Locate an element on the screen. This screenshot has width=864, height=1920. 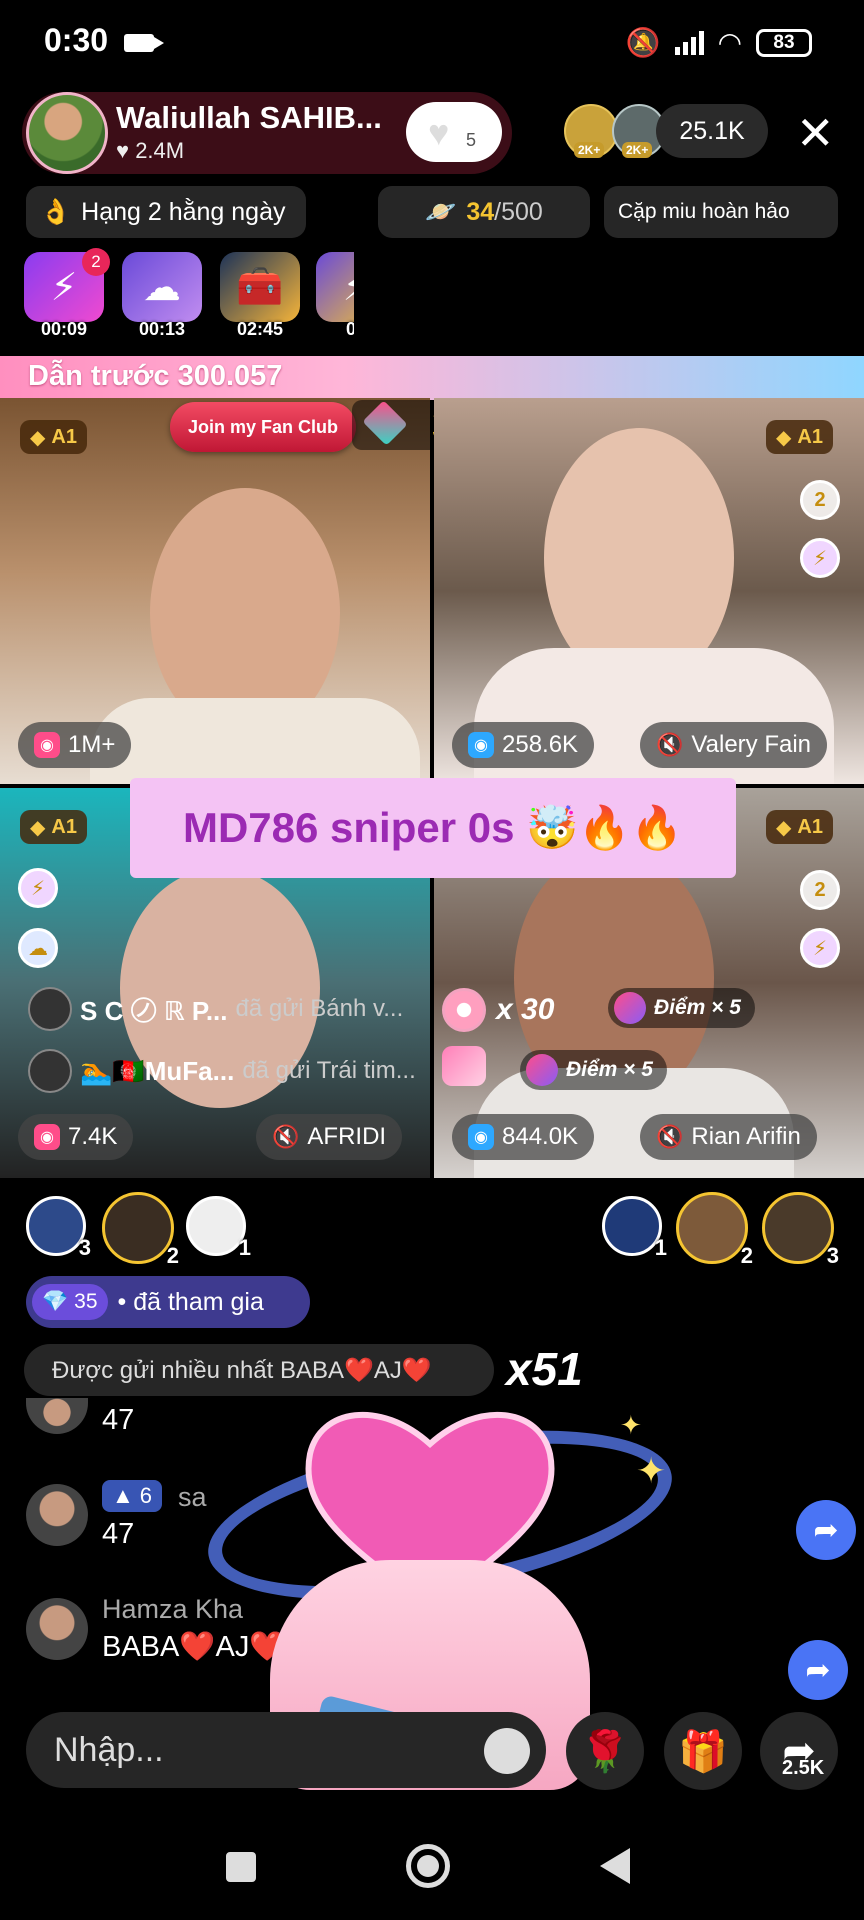
gift-timer-2-time: 00:13 is located at coordinates (162, 329).